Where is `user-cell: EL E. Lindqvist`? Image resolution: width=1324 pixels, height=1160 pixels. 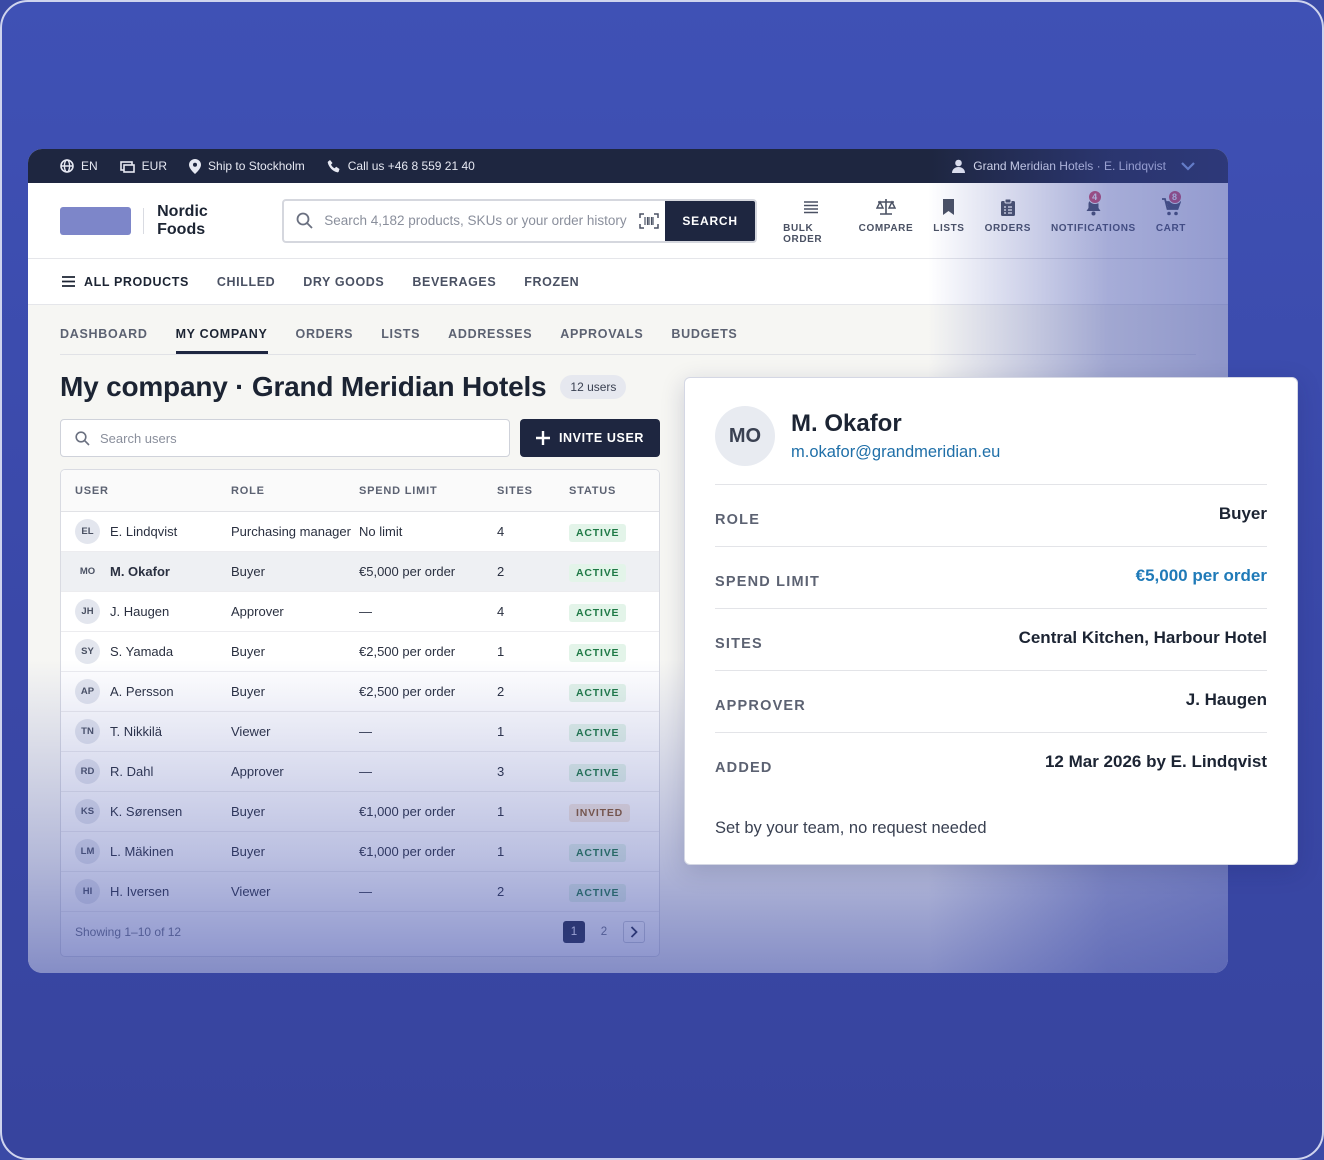 user-cell: EL E. Lindqvist is located at coordinates (146, 531).